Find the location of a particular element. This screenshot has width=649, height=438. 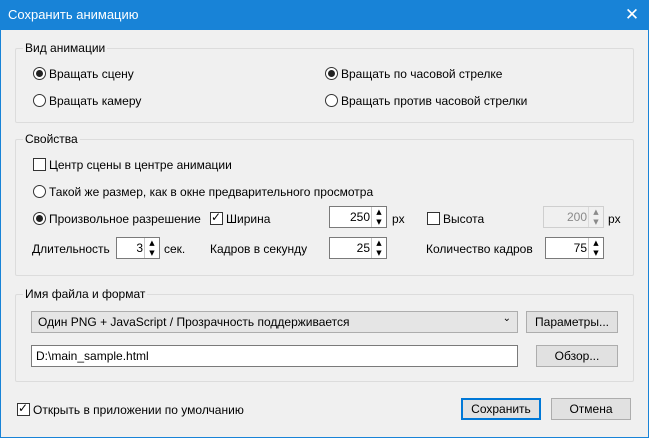

width-checkbox is located at coordinates (216, 217).